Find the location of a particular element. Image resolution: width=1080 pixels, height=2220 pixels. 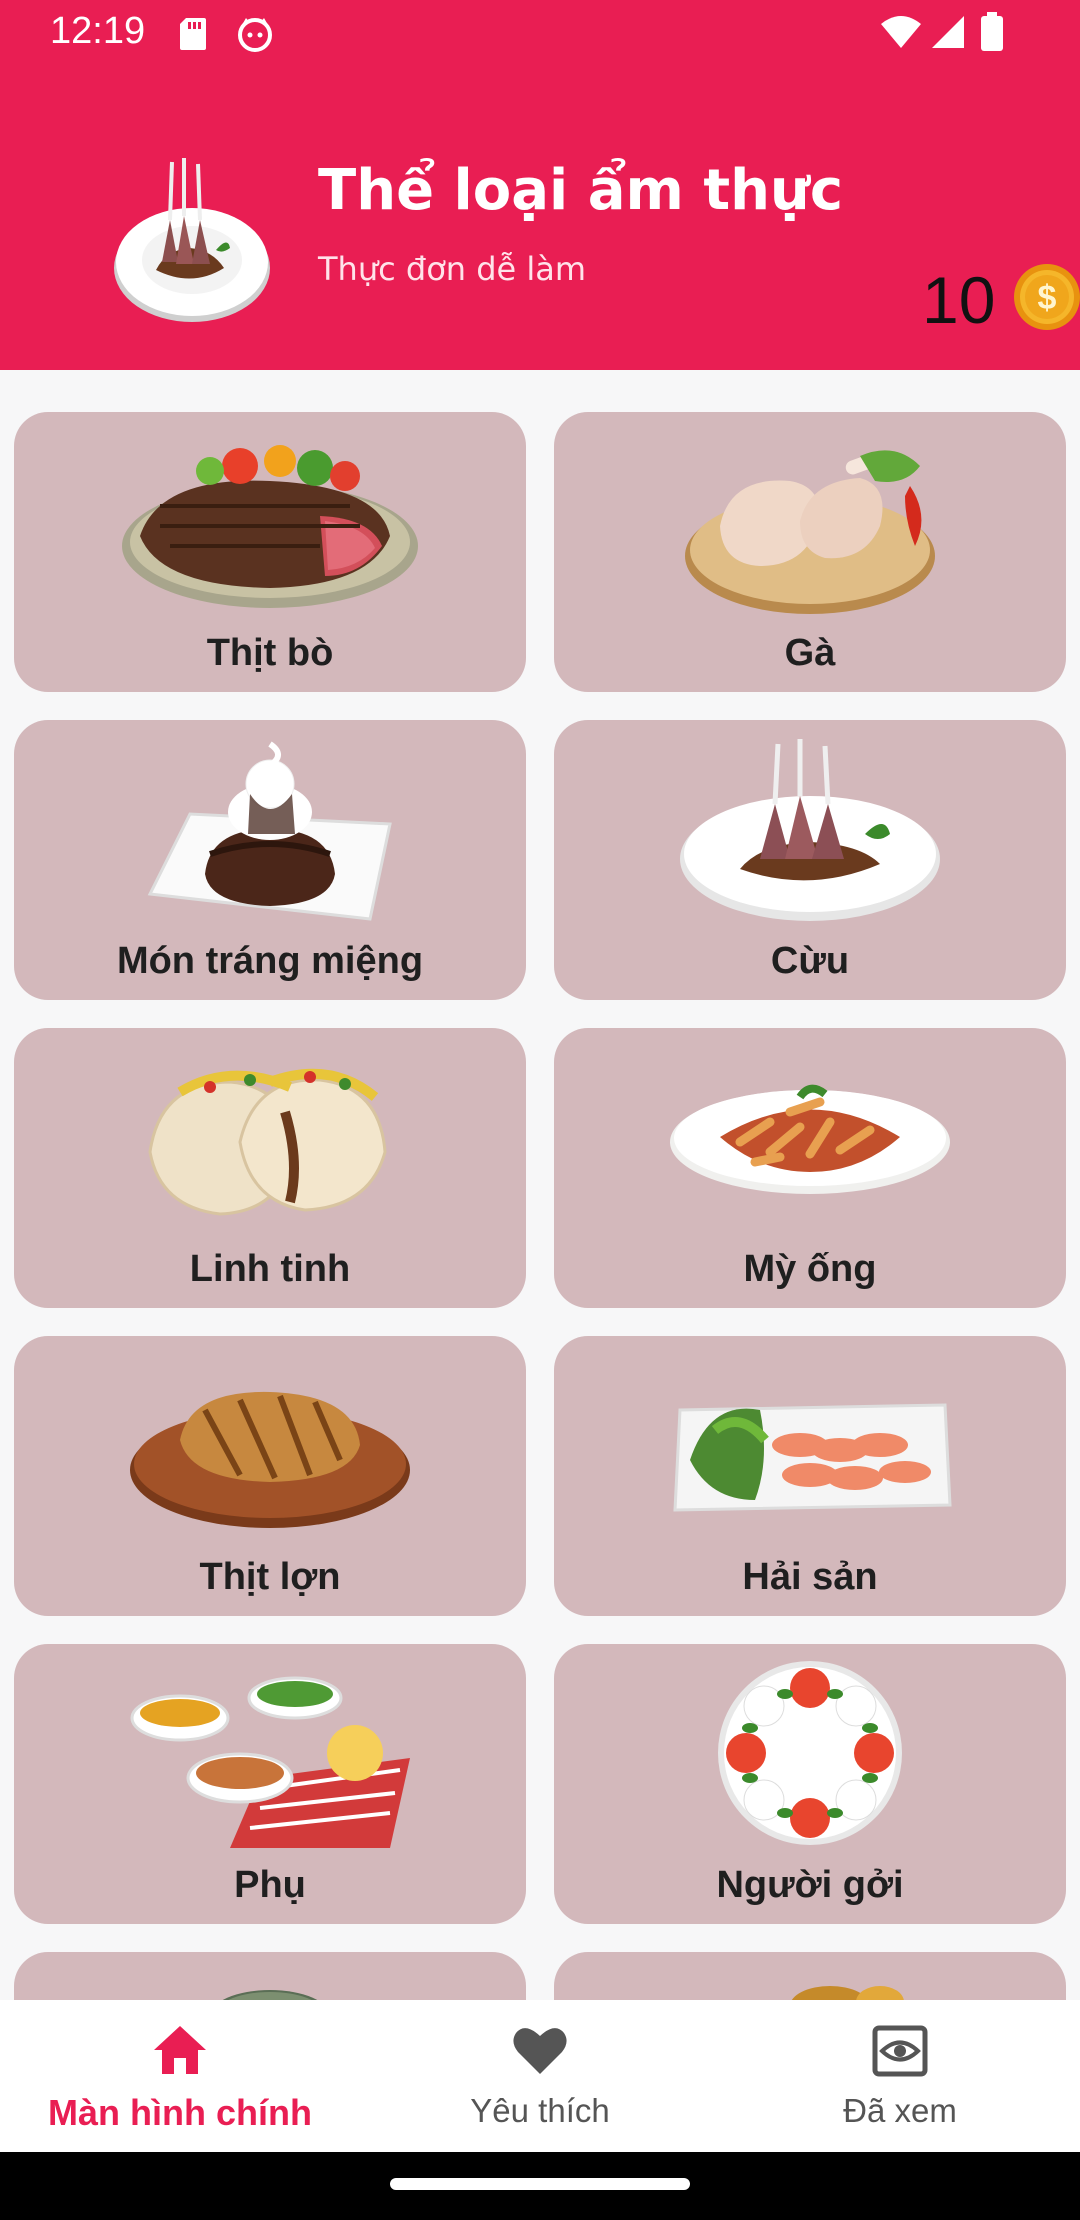

page-subtitle: Thực đơn dễ làm is located at coordinates (452, 269).